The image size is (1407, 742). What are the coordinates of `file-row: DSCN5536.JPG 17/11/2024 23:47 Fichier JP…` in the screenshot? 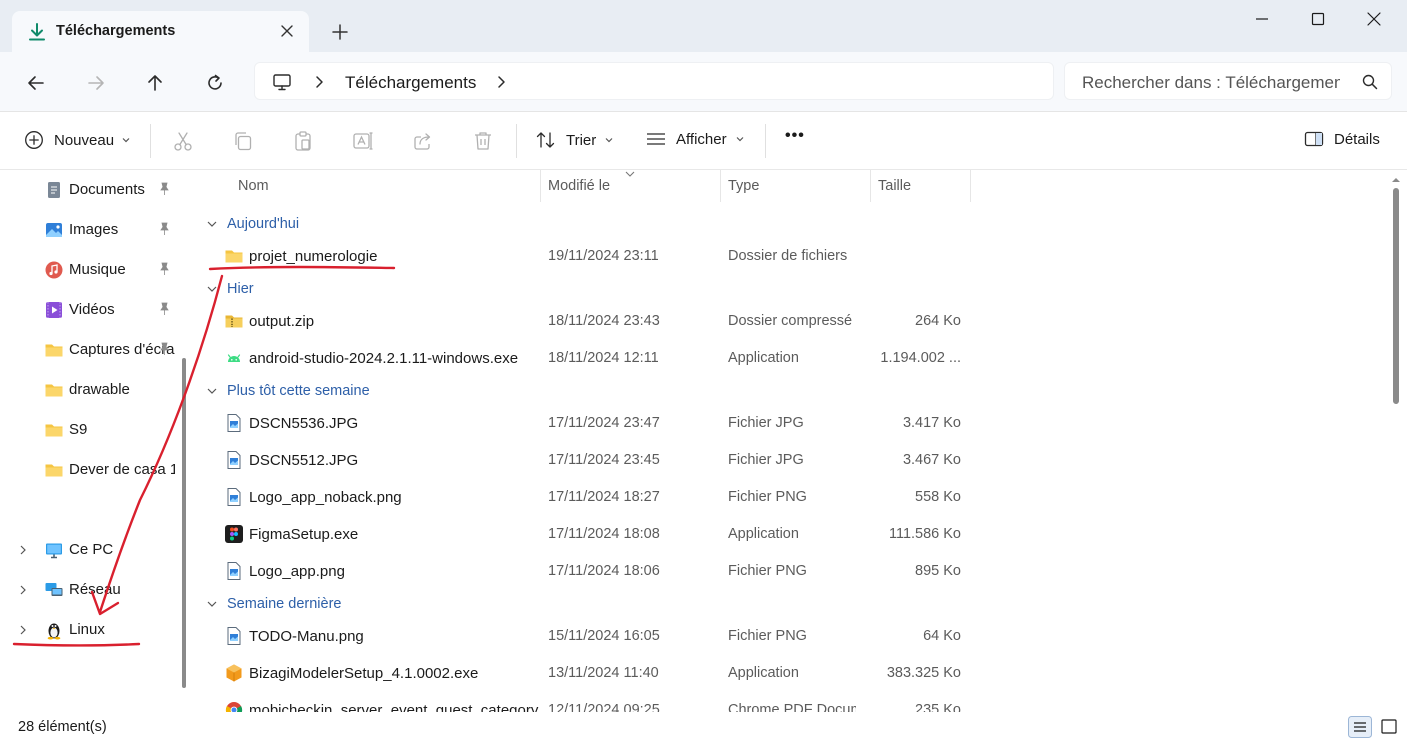 It's located at (791, 423).